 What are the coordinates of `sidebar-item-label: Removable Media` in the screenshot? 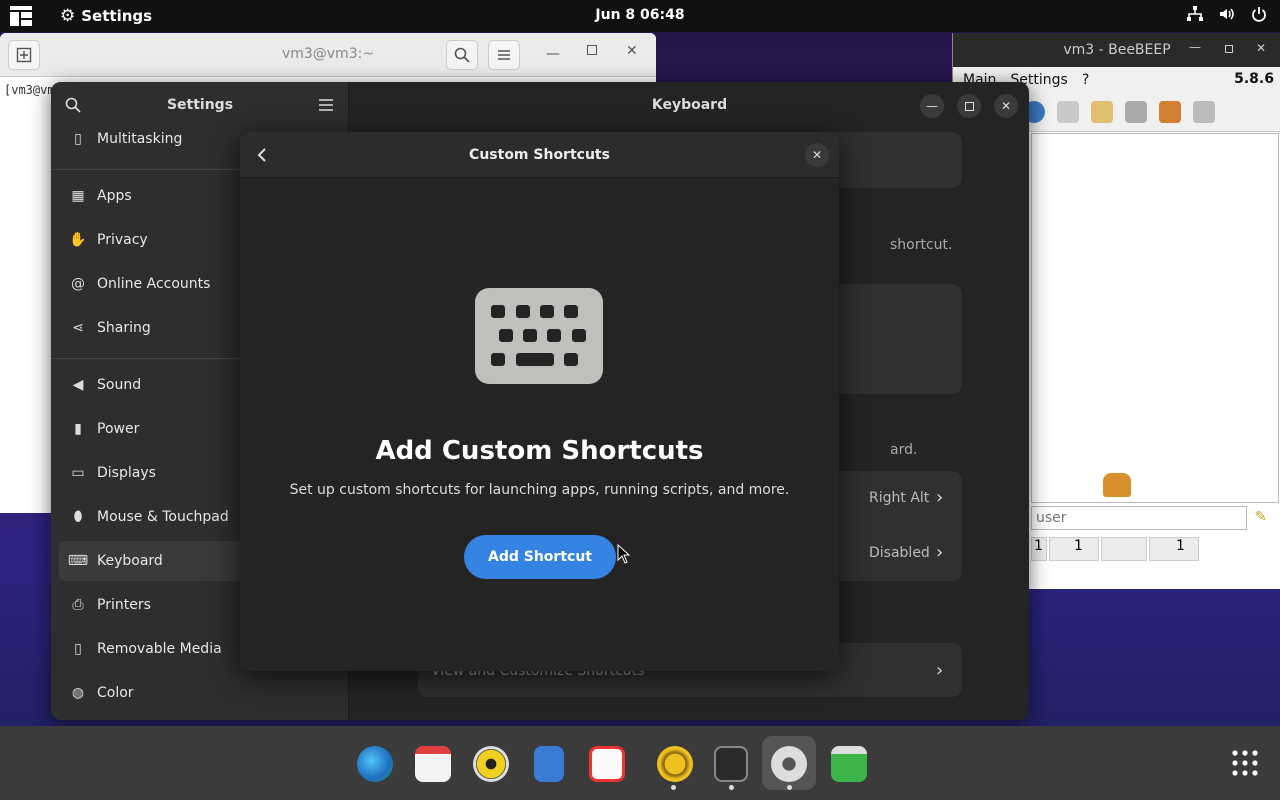 It's located at (159, 649).